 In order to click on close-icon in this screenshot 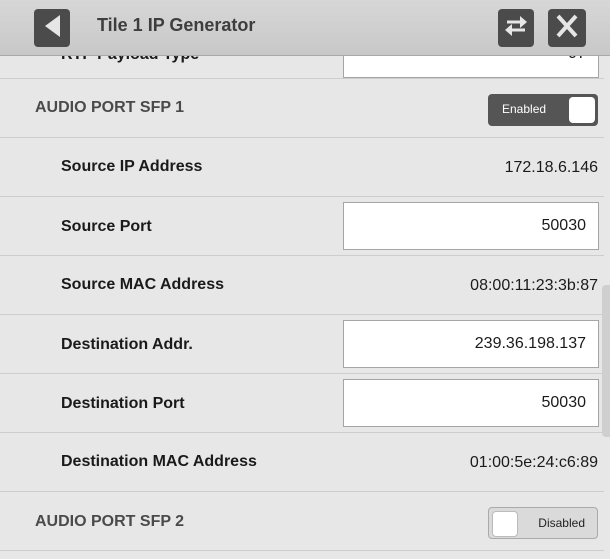, I will do `click(567, 28)`.